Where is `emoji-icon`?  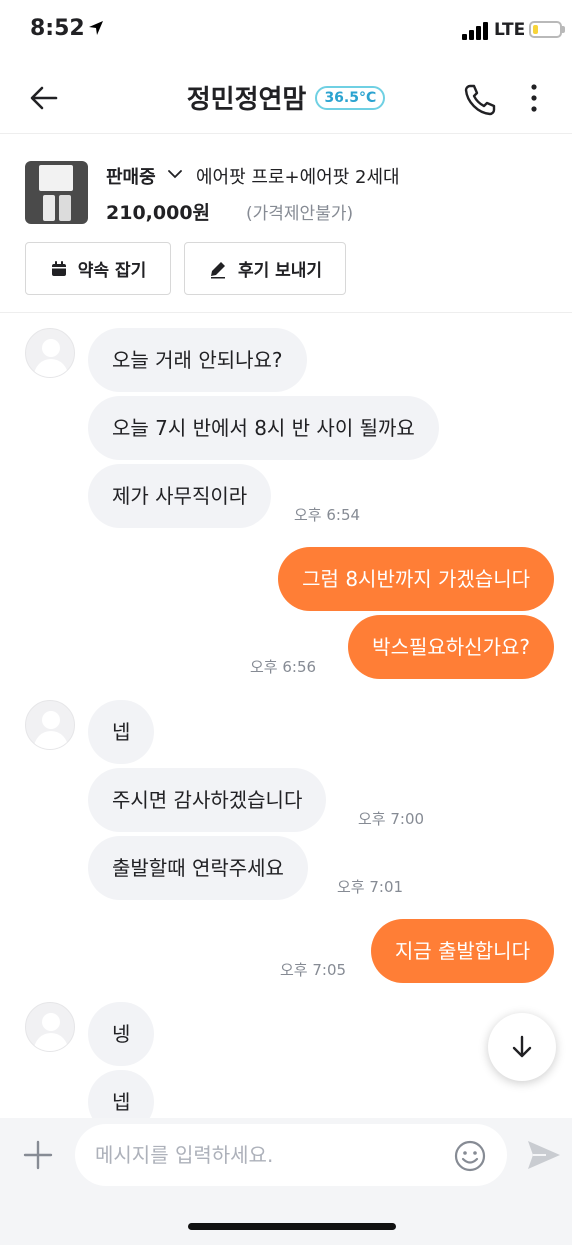 emoji-icon is located at coordinates (470, 1156).